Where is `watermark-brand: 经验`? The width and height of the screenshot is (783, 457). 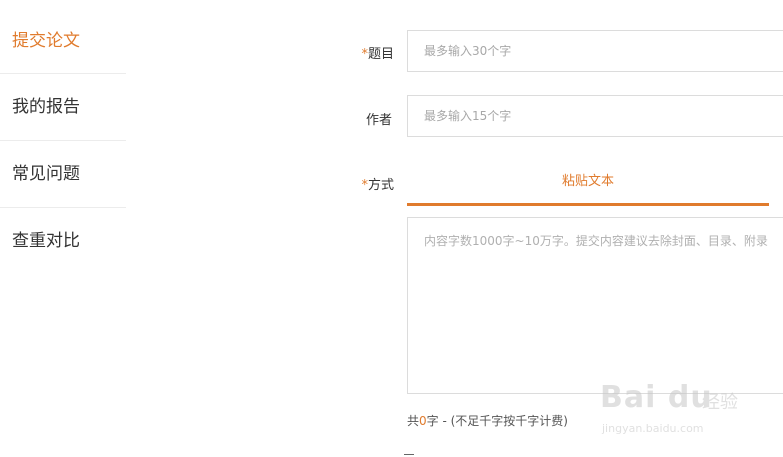
watermark-brand: 经验 is located at coordinates (720, 402).